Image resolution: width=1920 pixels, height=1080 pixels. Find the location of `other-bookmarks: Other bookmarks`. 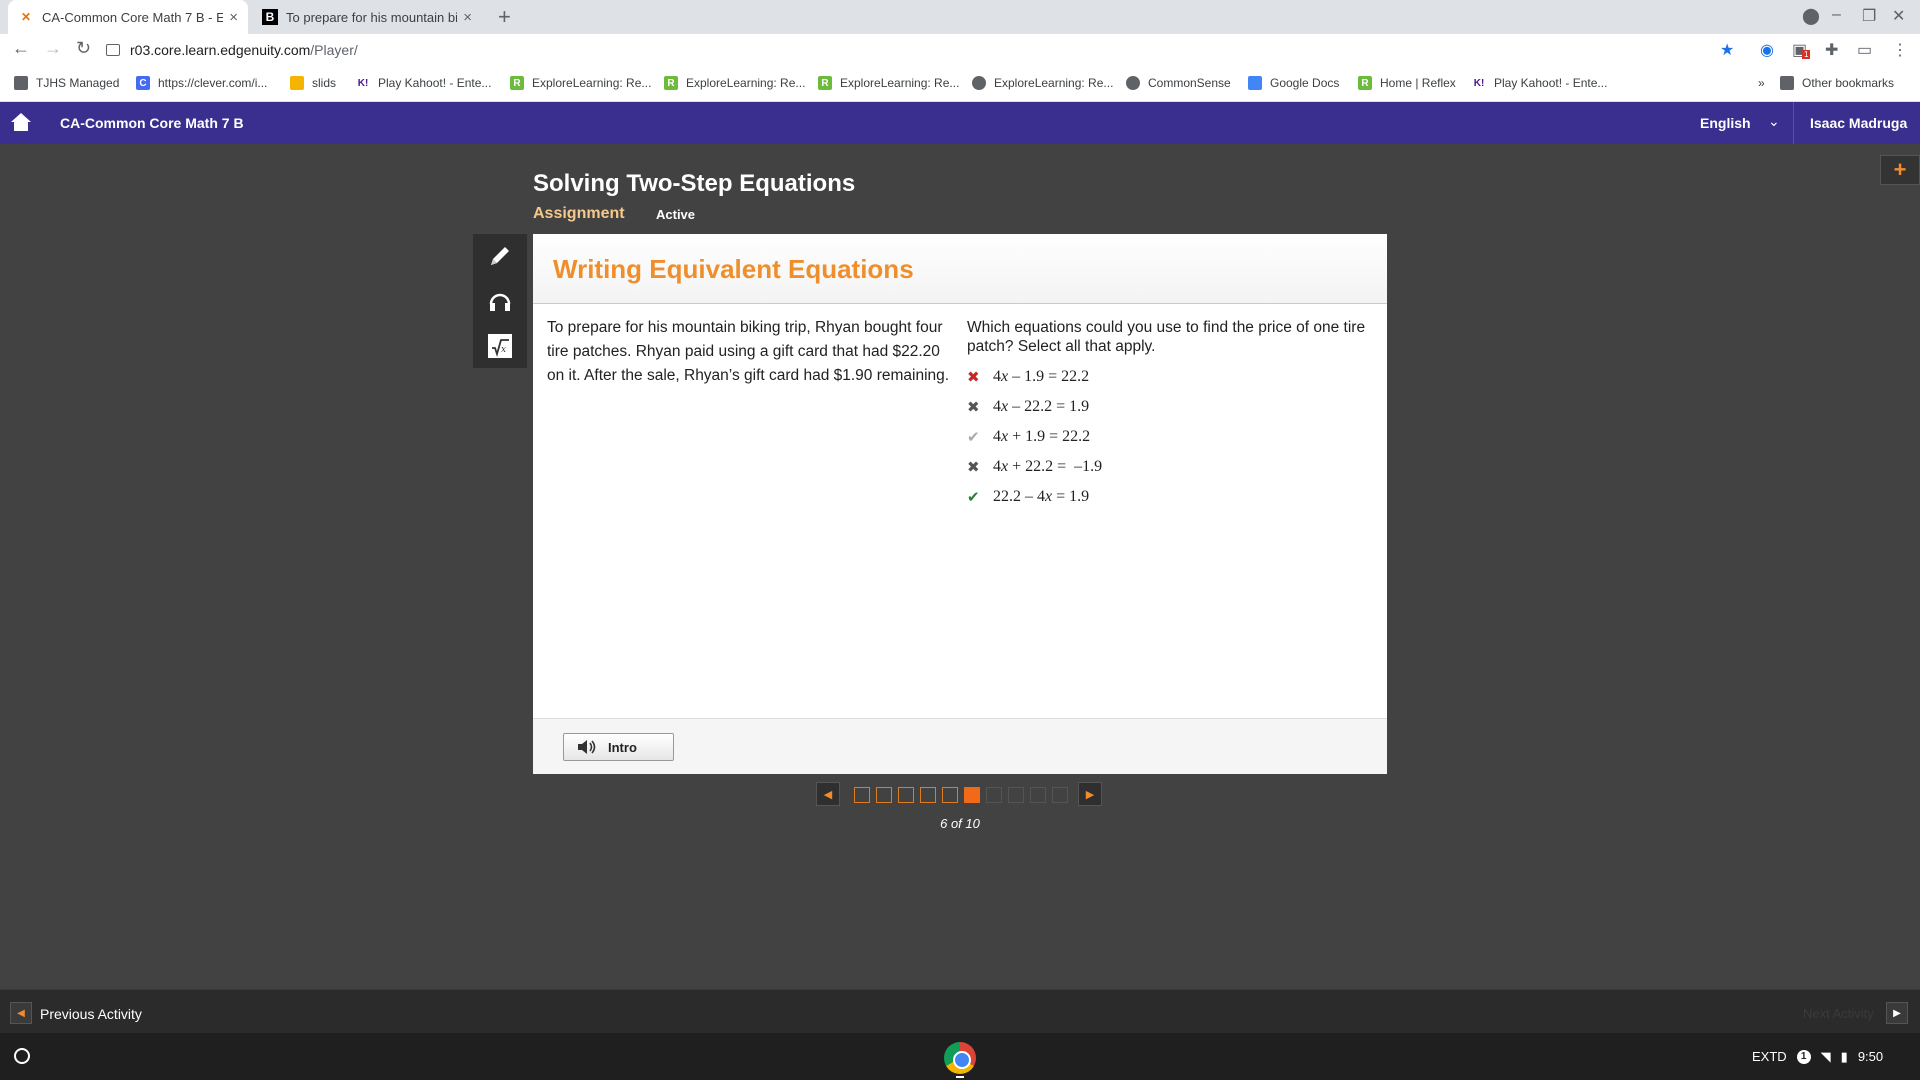

other-bookmarks: Other bookmarks is located at coordinates (1837, 83).